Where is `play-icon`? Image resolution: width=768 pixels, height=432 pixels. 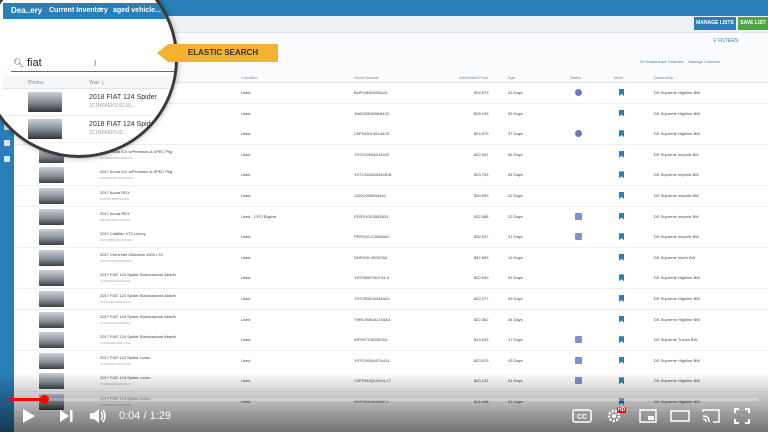
play-icon is located at coordinates (29, 416).